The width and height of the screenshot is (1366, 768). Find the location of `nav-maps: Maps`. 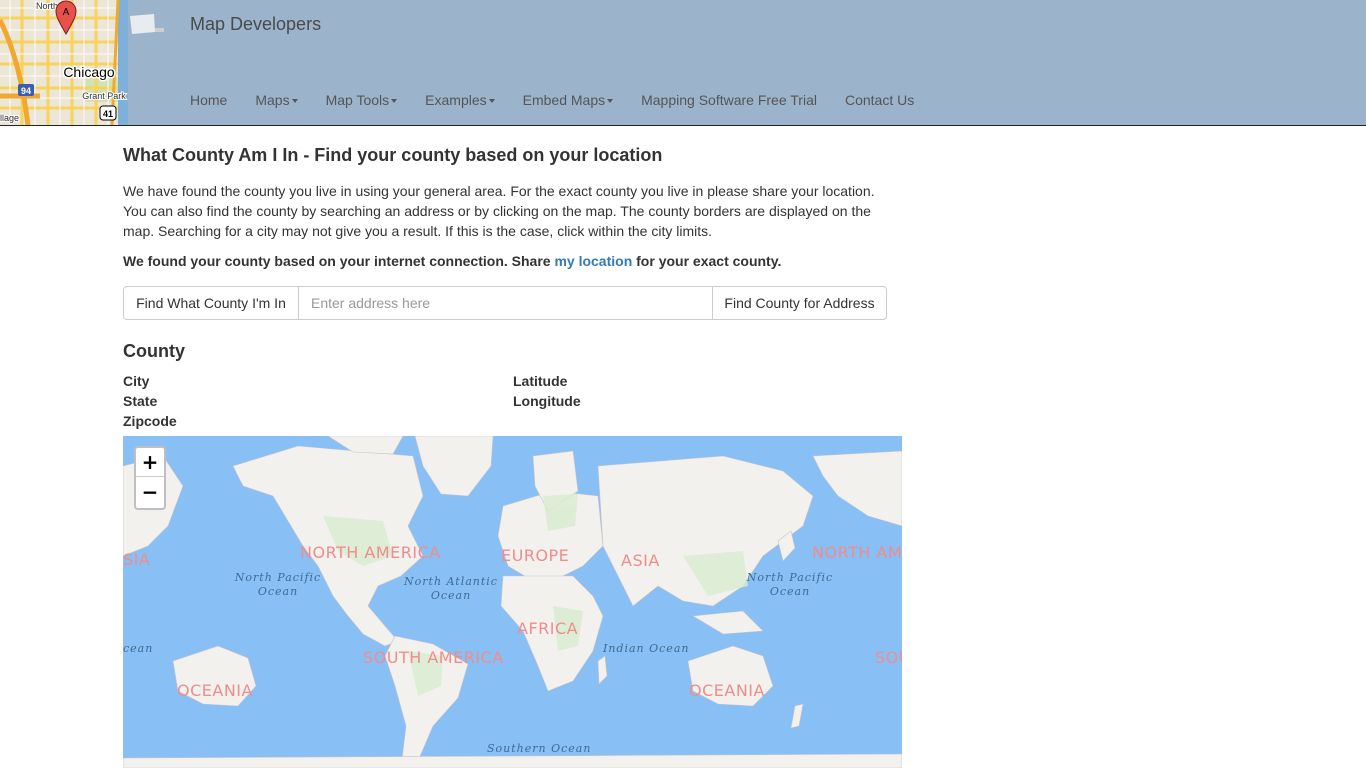

nav-maps: Maps is located at coordinates (276, 100).